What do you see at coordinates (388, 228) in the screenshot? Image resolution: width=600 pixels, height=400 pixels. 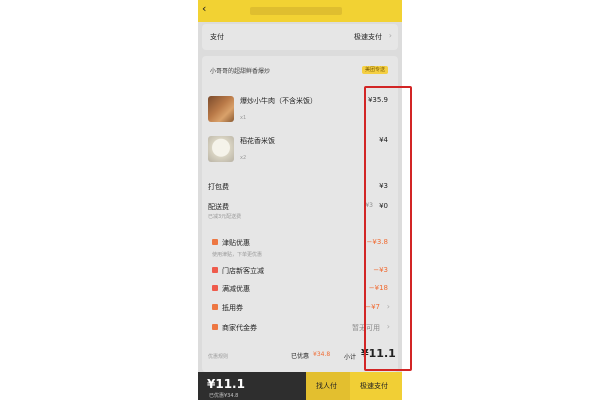 I see `highlight-box` at bounding box center [388, 228].